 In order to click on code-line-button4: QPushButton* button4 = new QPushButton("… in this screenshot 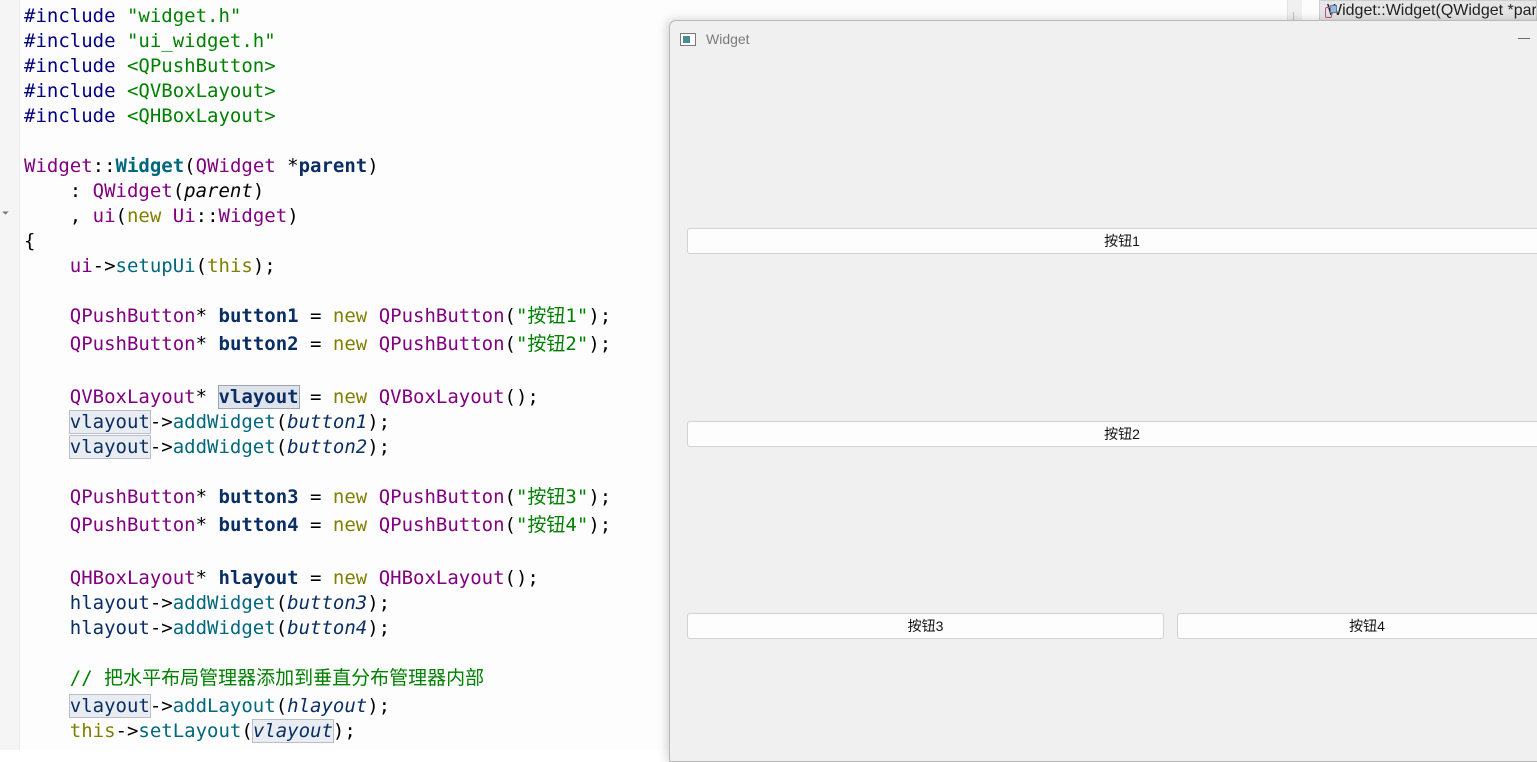, I will do `click(340, 525)`.